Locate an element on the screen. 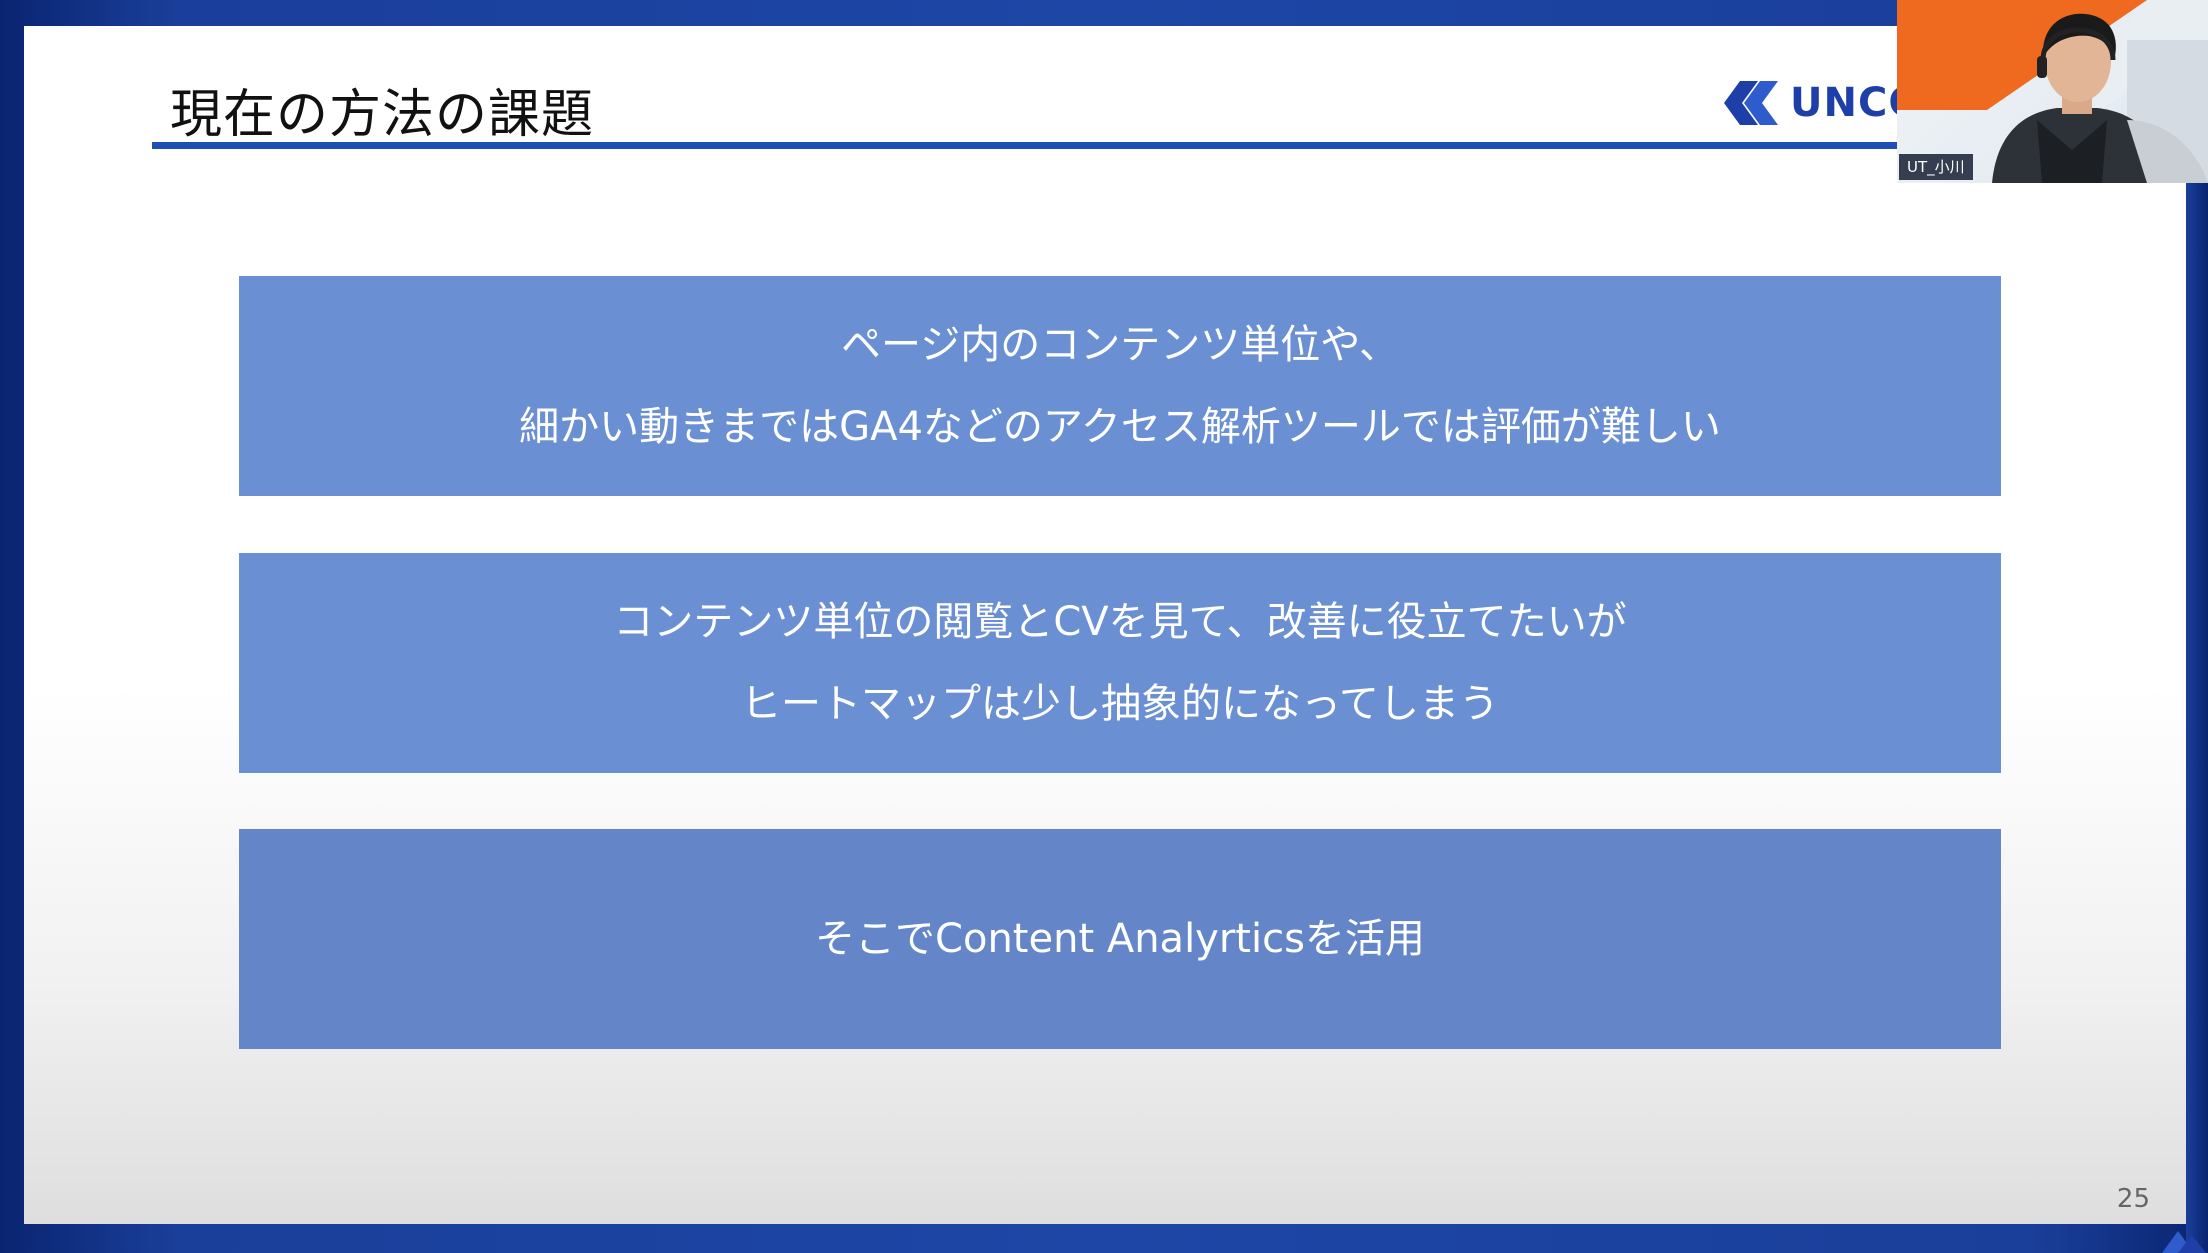 The height and width of the screenshot is (1253, 2208). corner-logo-icon is located at coordinates (2184, 1242).